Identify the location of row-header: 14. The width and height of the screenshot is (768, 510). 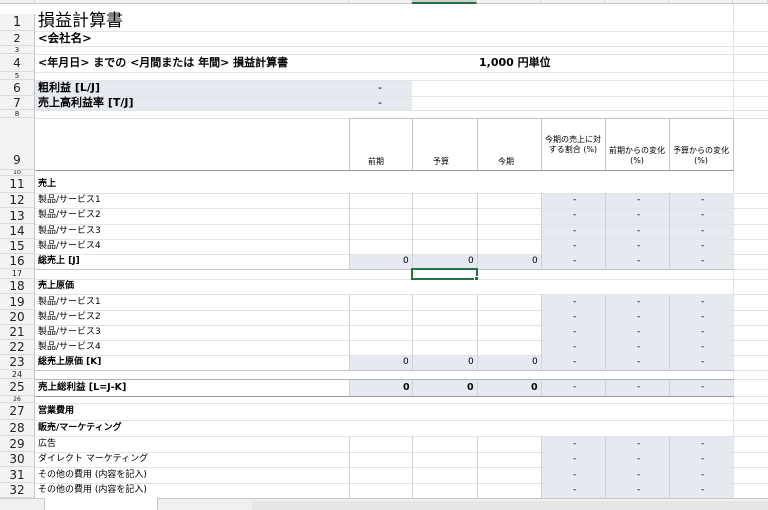
(17, 231).